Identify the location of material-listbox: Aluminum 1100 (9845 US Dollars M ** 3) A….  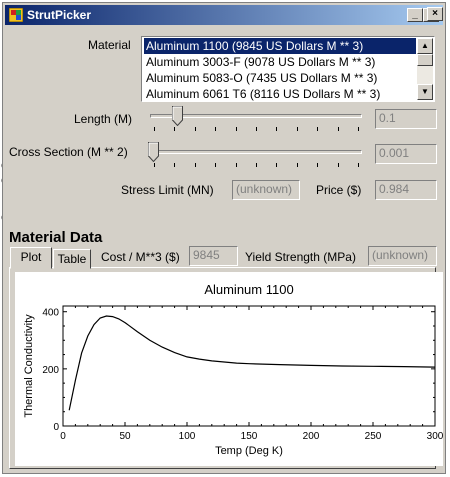
(288, 69).